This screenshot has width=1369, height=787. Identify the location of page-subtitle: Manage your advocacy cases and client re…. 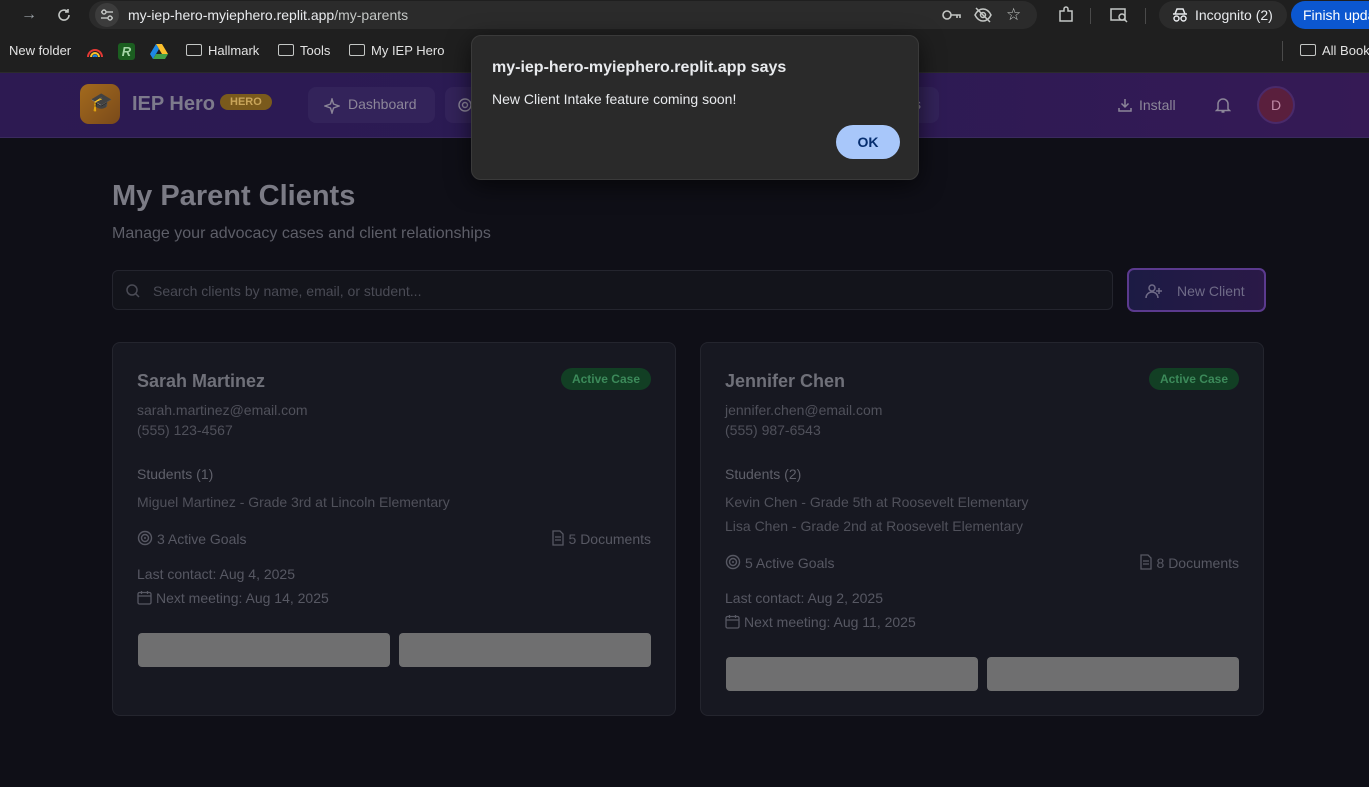
(301, 233).